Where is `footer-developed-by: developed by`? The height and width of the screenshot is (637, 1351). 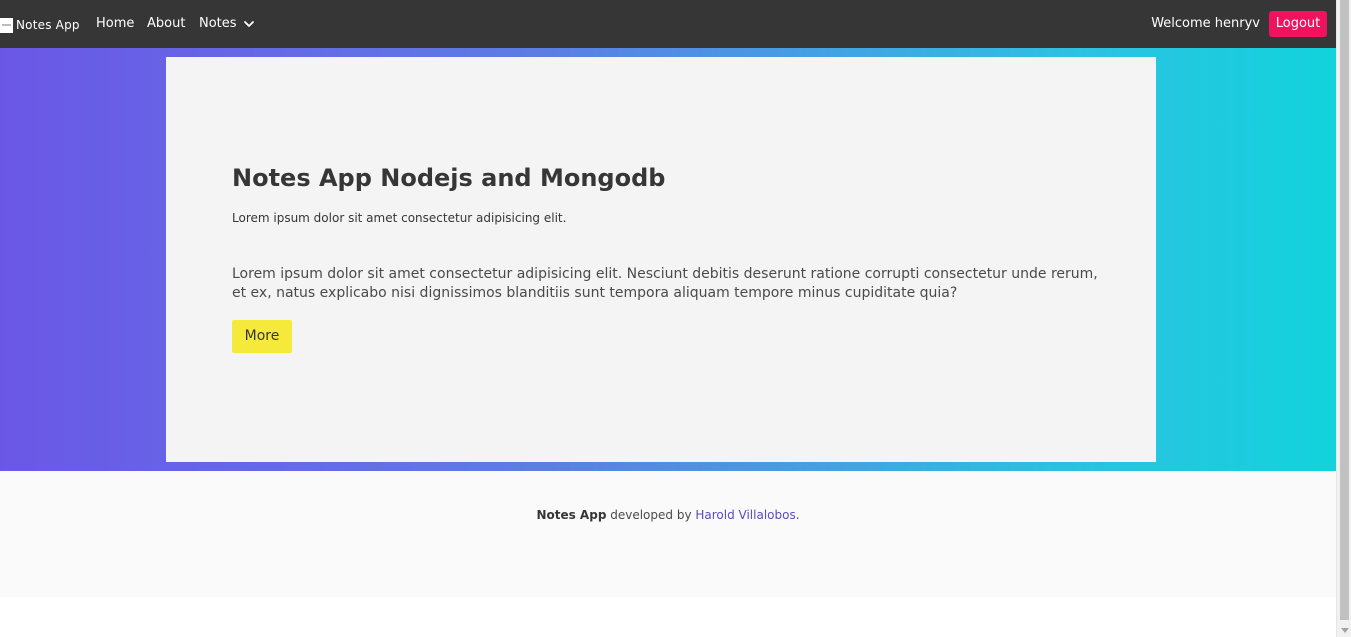
footer-developed-by: developed by is located at coordinates (651, 515).